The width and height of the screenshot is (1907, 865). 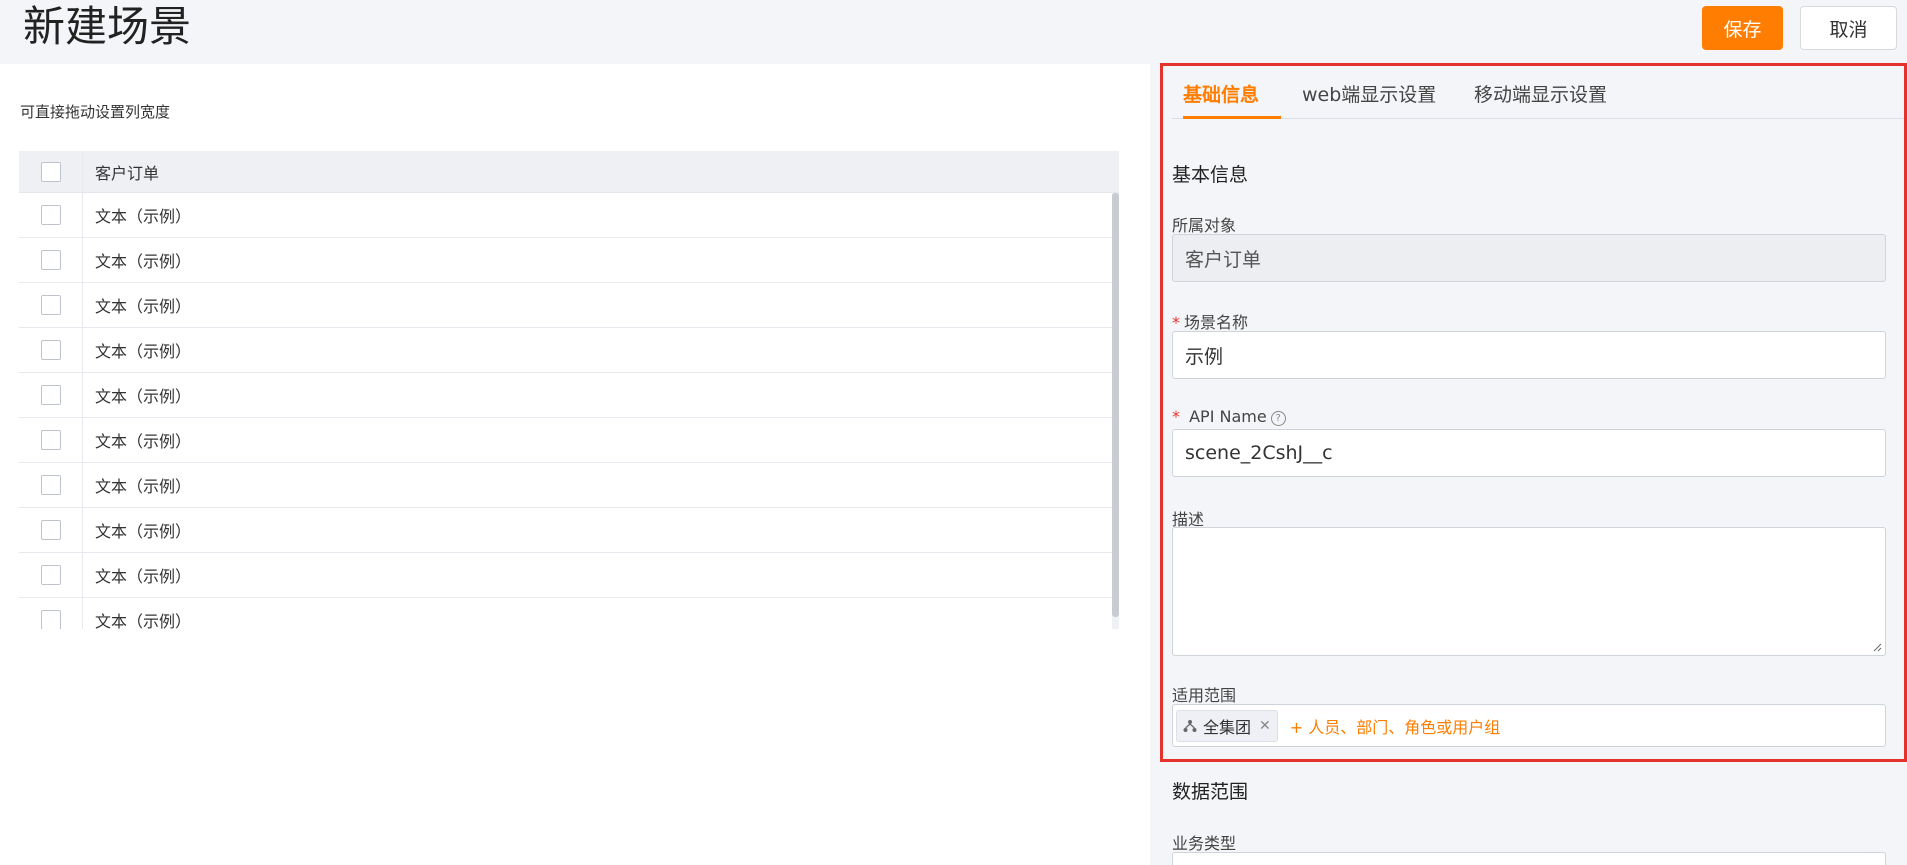 What do you see at coordinates (1742, 28) in the screenshot?
I see `save-button: 保存` at bounding box center [1742, 28].